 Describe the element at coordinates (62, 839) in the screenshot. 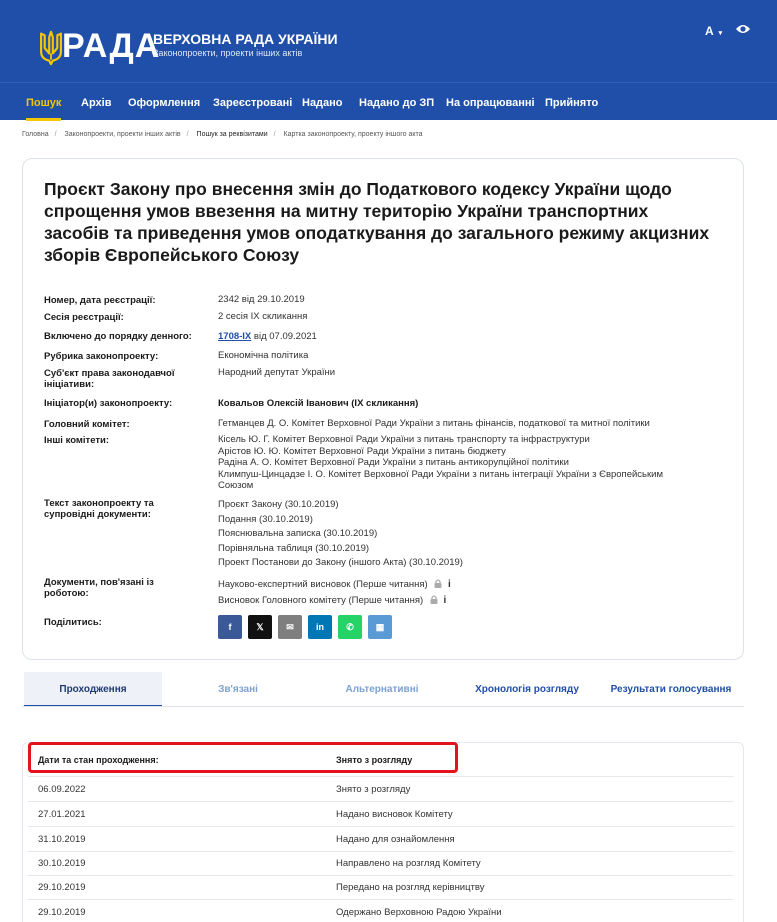

I see `row-date: 31.10.2019` at that location.